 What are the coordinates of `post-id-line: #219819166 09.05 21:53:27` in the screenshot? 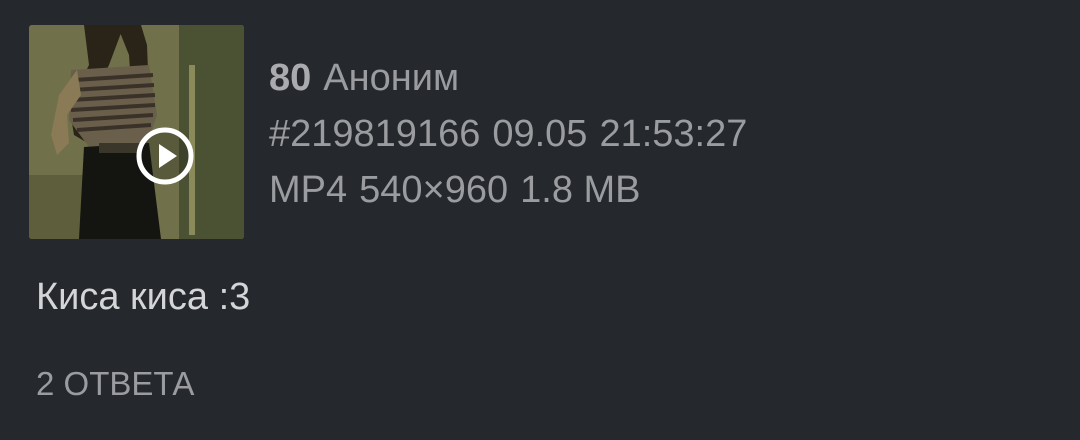 It's located at (508, 134).